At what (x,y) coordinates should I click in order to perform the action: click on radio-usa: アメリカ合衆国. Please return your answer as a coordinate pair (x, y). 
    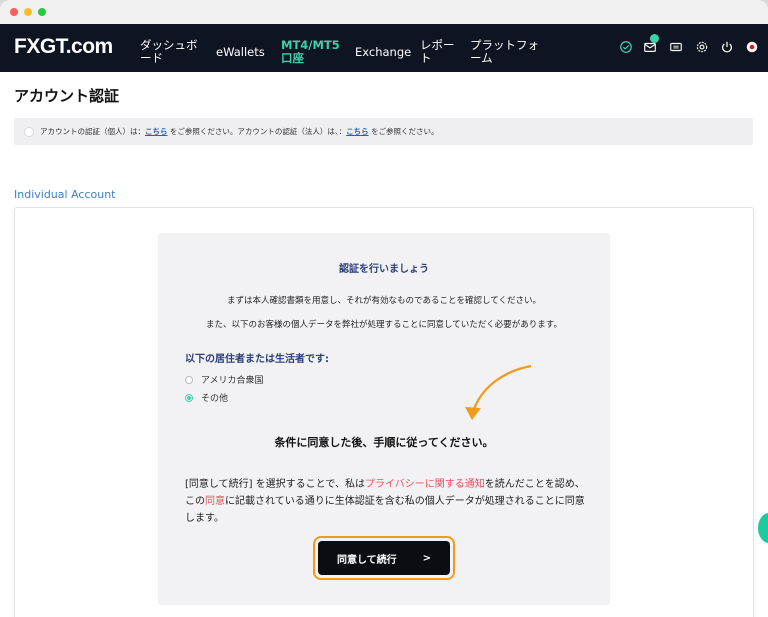
    Looking at the image, I should click on (224, 379).